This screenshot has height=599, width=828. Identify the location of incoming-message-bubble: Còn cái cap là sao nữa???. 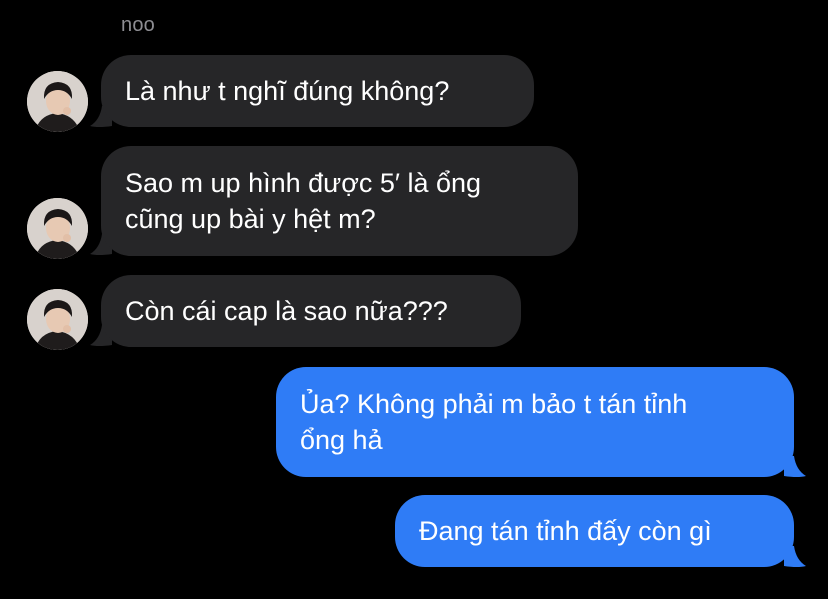
(311, 311).